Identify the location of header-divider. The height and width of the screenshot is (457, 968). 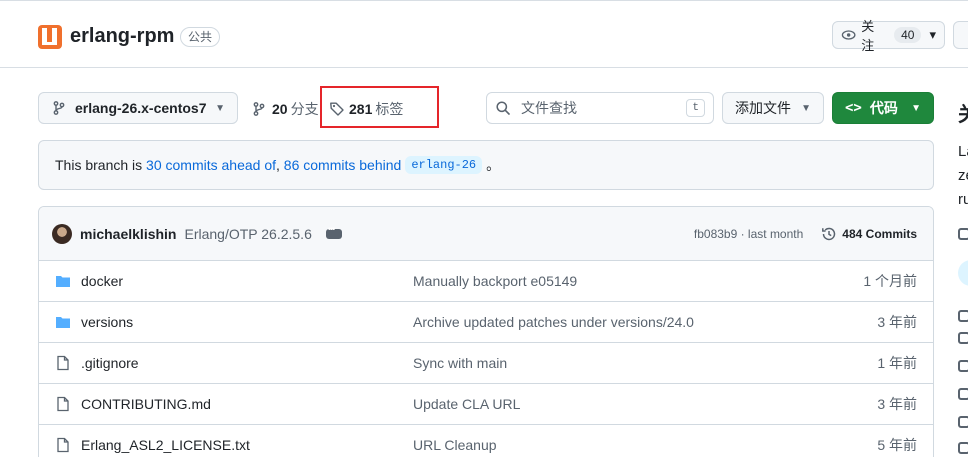
(484, 67).